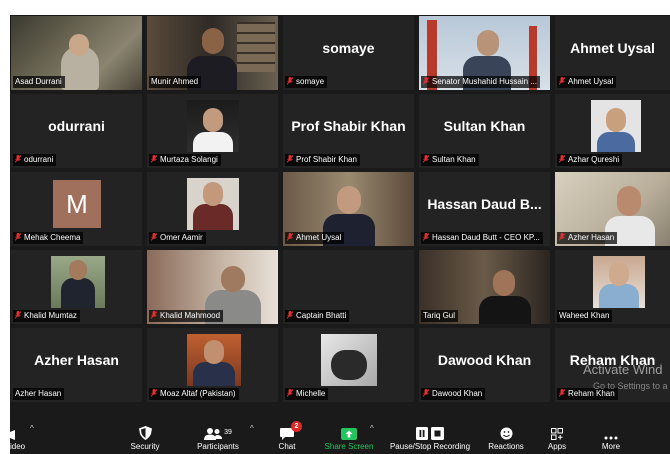  I want to click on security-button: Security, so click(145, 436).